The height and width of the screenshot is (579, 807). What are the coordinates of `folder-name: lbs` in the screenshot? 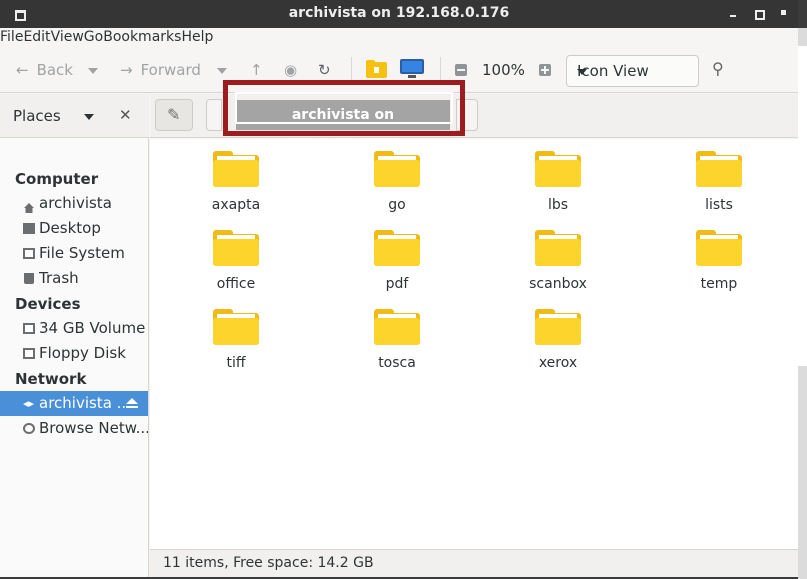 It's located at (558, 205).